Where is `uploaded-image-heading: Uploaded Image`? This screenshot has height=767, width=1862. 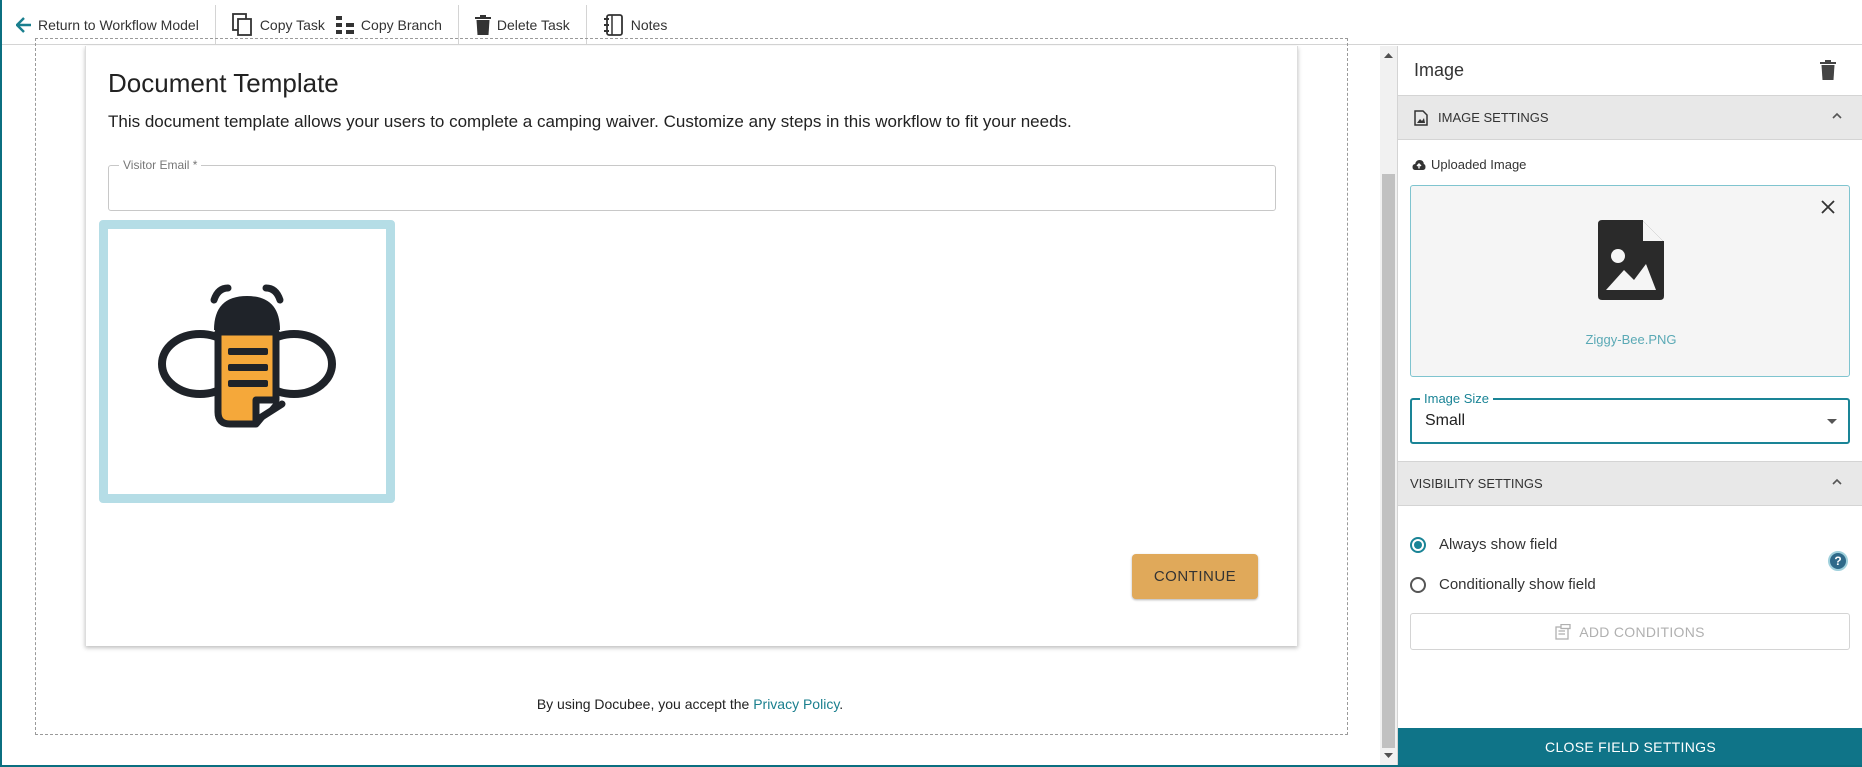 uploaded-image-heading: Uploaded Image is located at coordinates (1469, 164).